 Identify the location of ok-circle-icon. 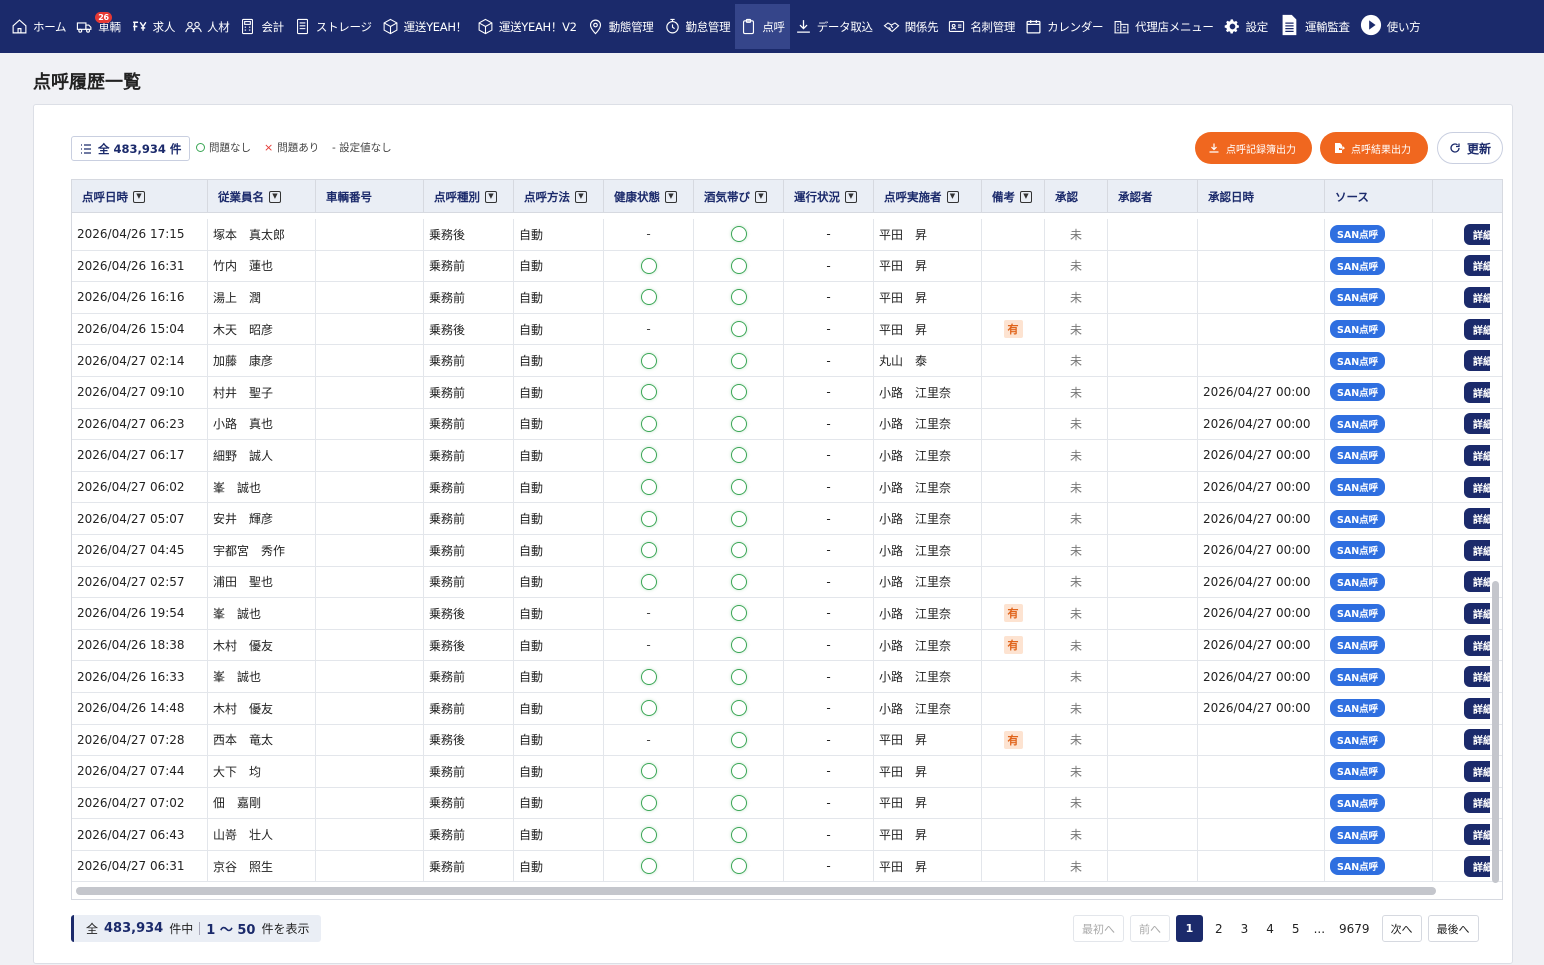
(648, 866).